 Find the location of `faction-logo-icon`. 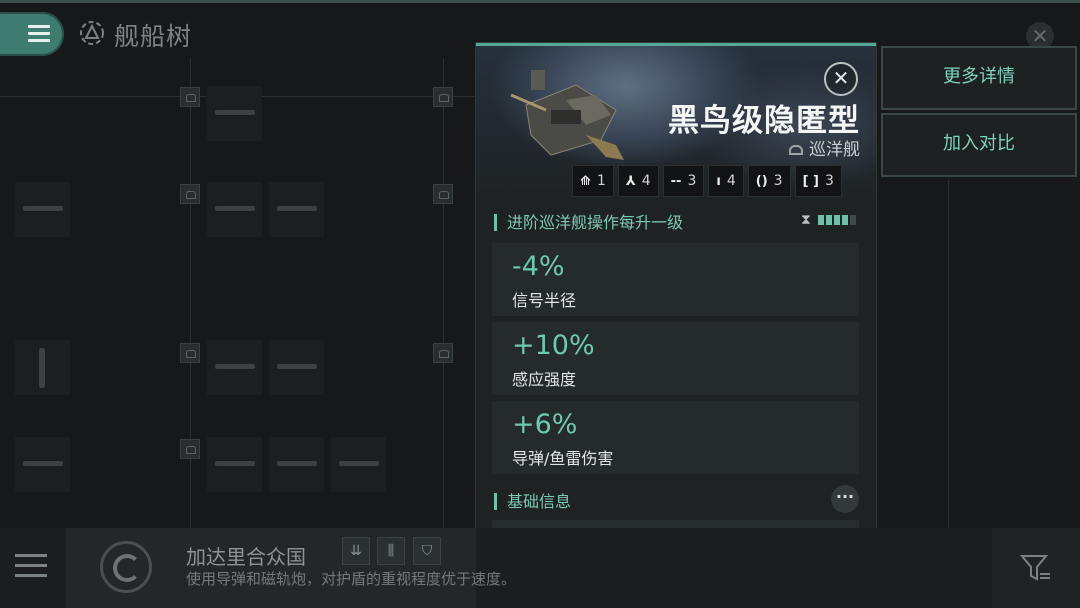

faction-logo-icon is located at coordinates (126, 567).